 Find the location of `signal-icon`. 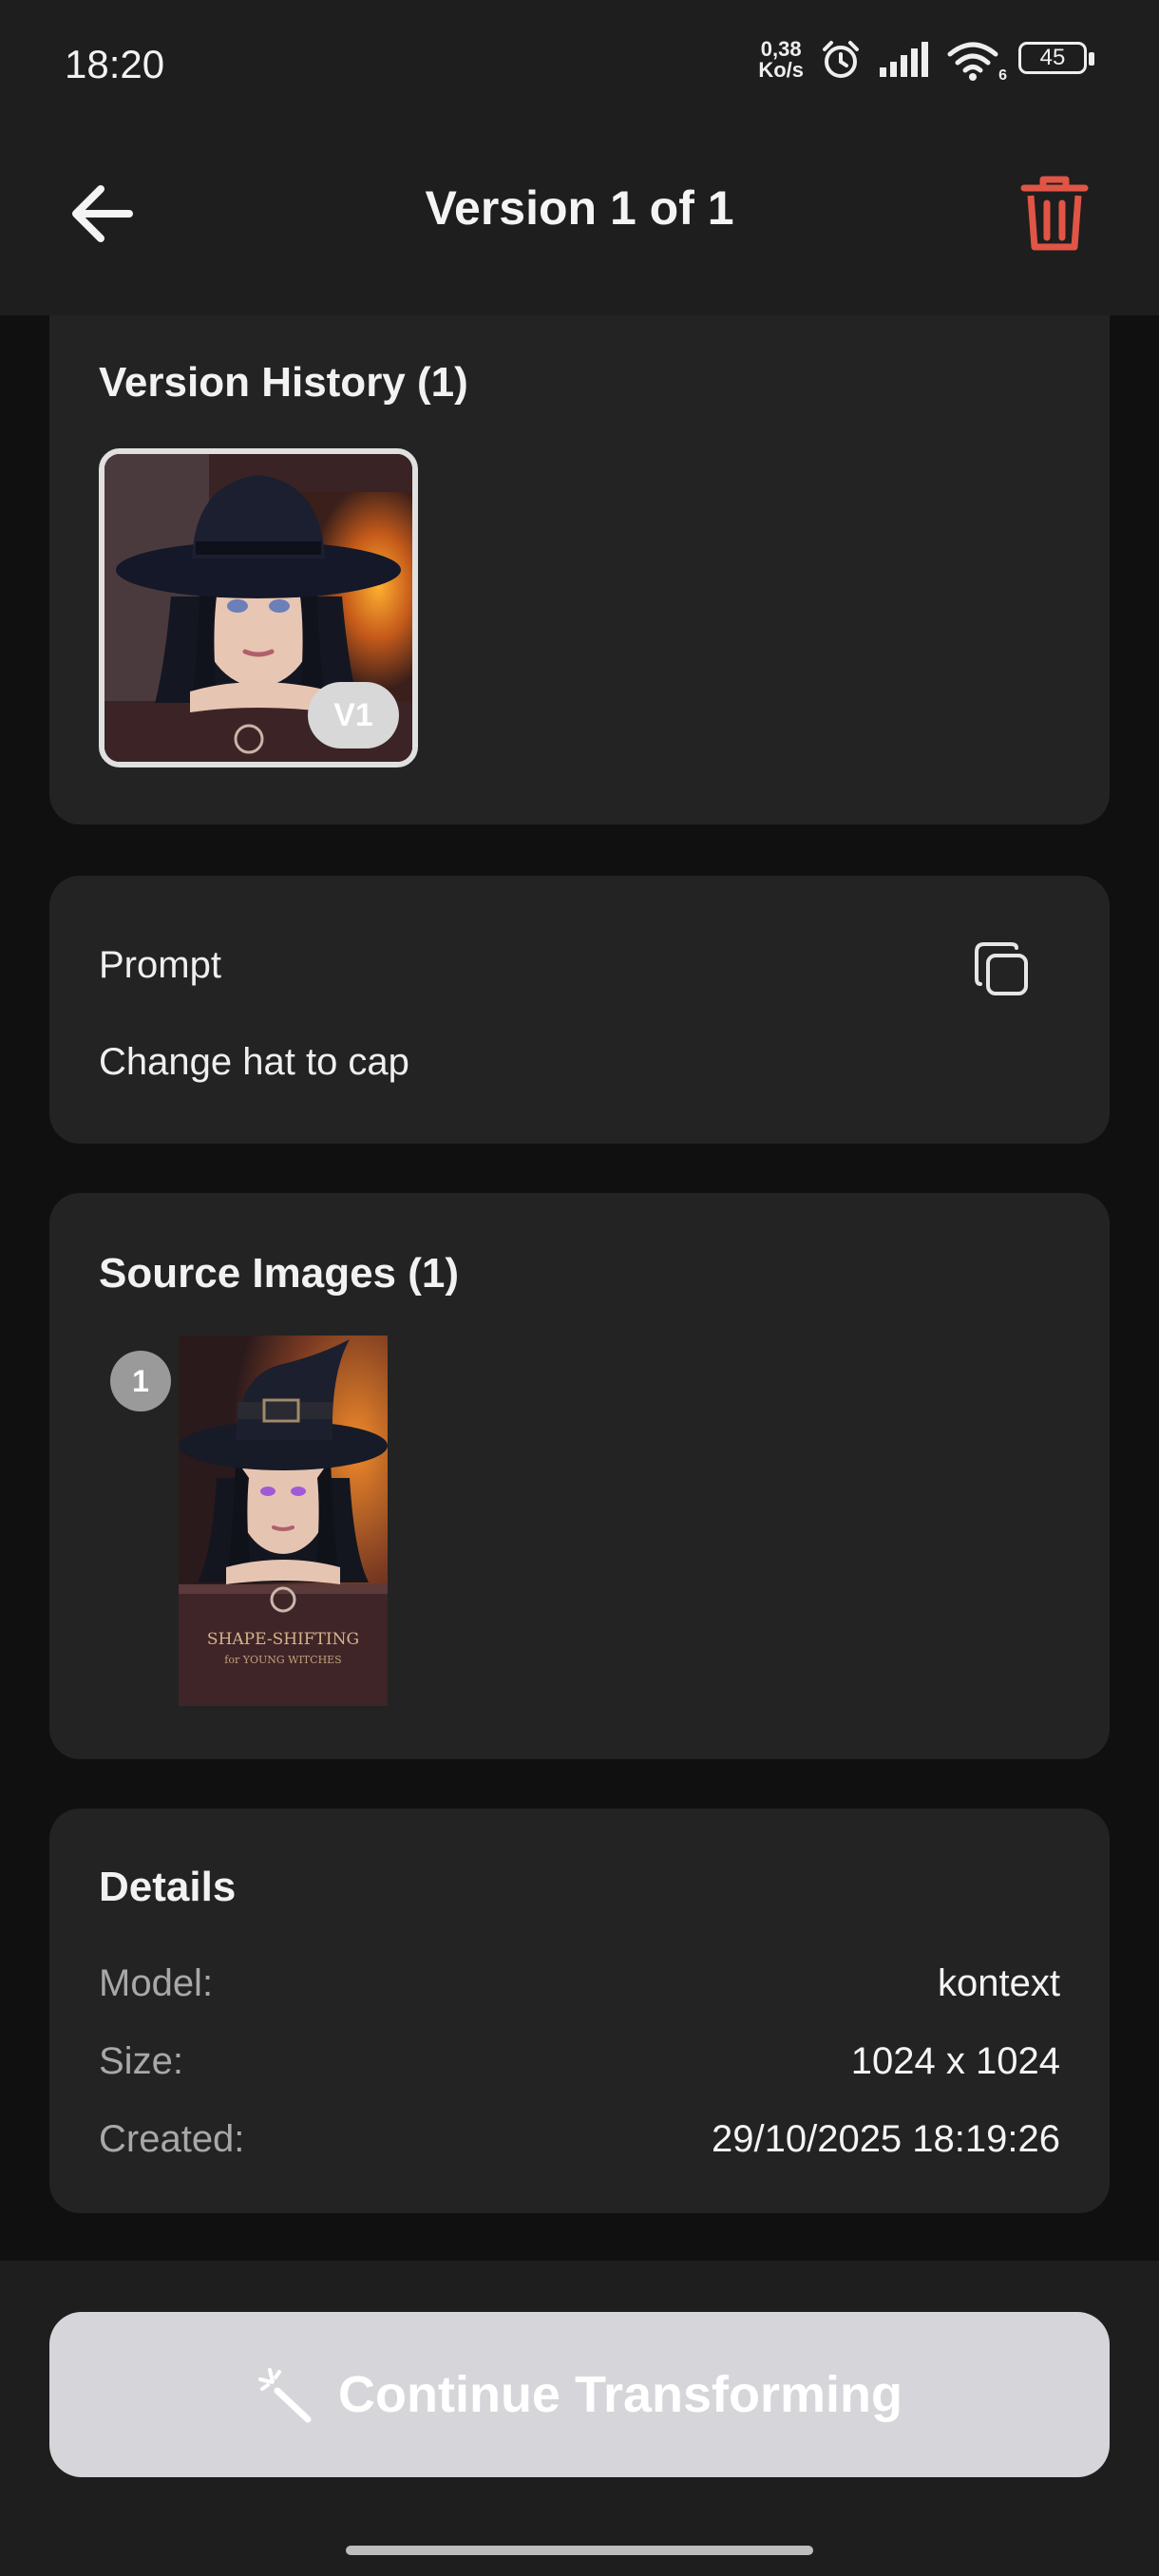

signal-icon is located at coordinates (904, 59).